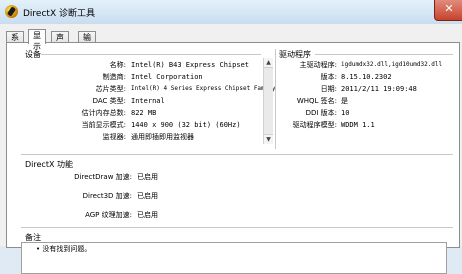  I want to click on driver-row-model: 驱动程序模型: WDDM 1.1, so click(367, 125).